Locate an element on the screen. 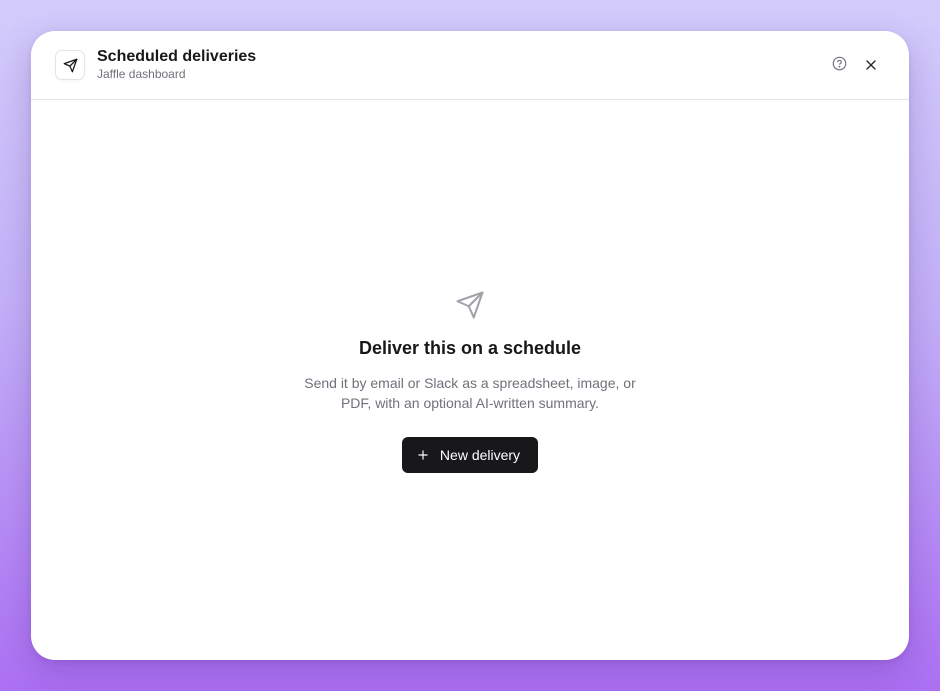 The width and height of the screenshot is (940, 691). new-delivery-label: New delivery is located at coordinates (480, 455).